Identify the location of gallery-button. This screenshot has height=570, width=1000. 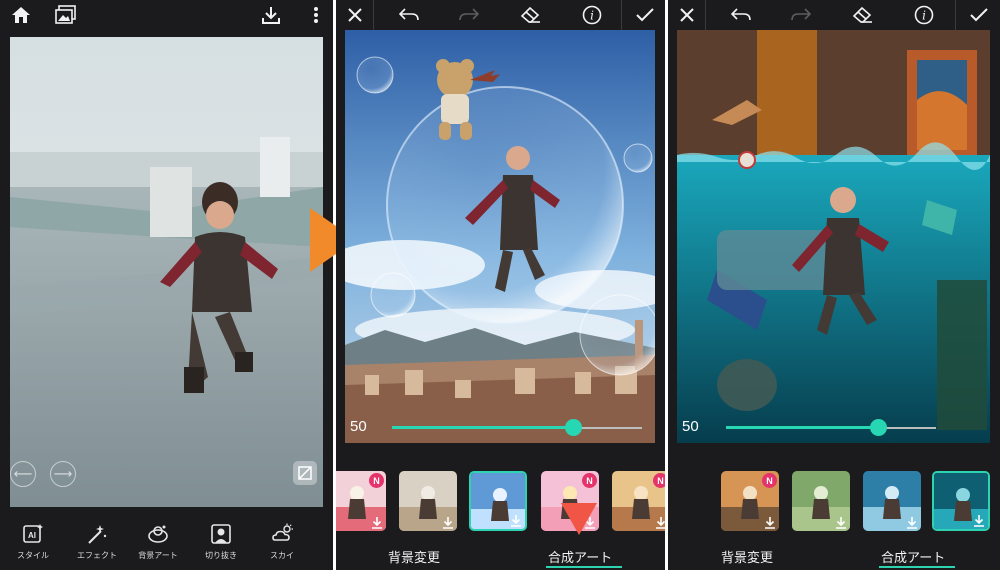
(66, 15).